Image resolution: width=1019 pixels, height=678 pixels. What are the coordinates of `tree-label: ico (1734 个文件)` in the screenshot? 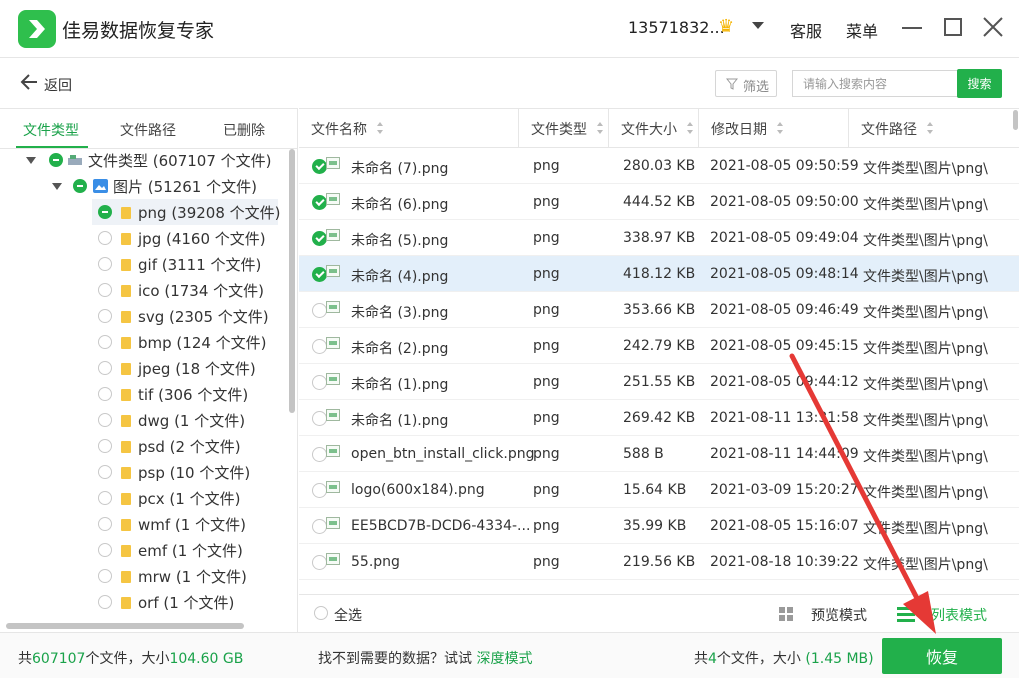 It's located at (201, 291).